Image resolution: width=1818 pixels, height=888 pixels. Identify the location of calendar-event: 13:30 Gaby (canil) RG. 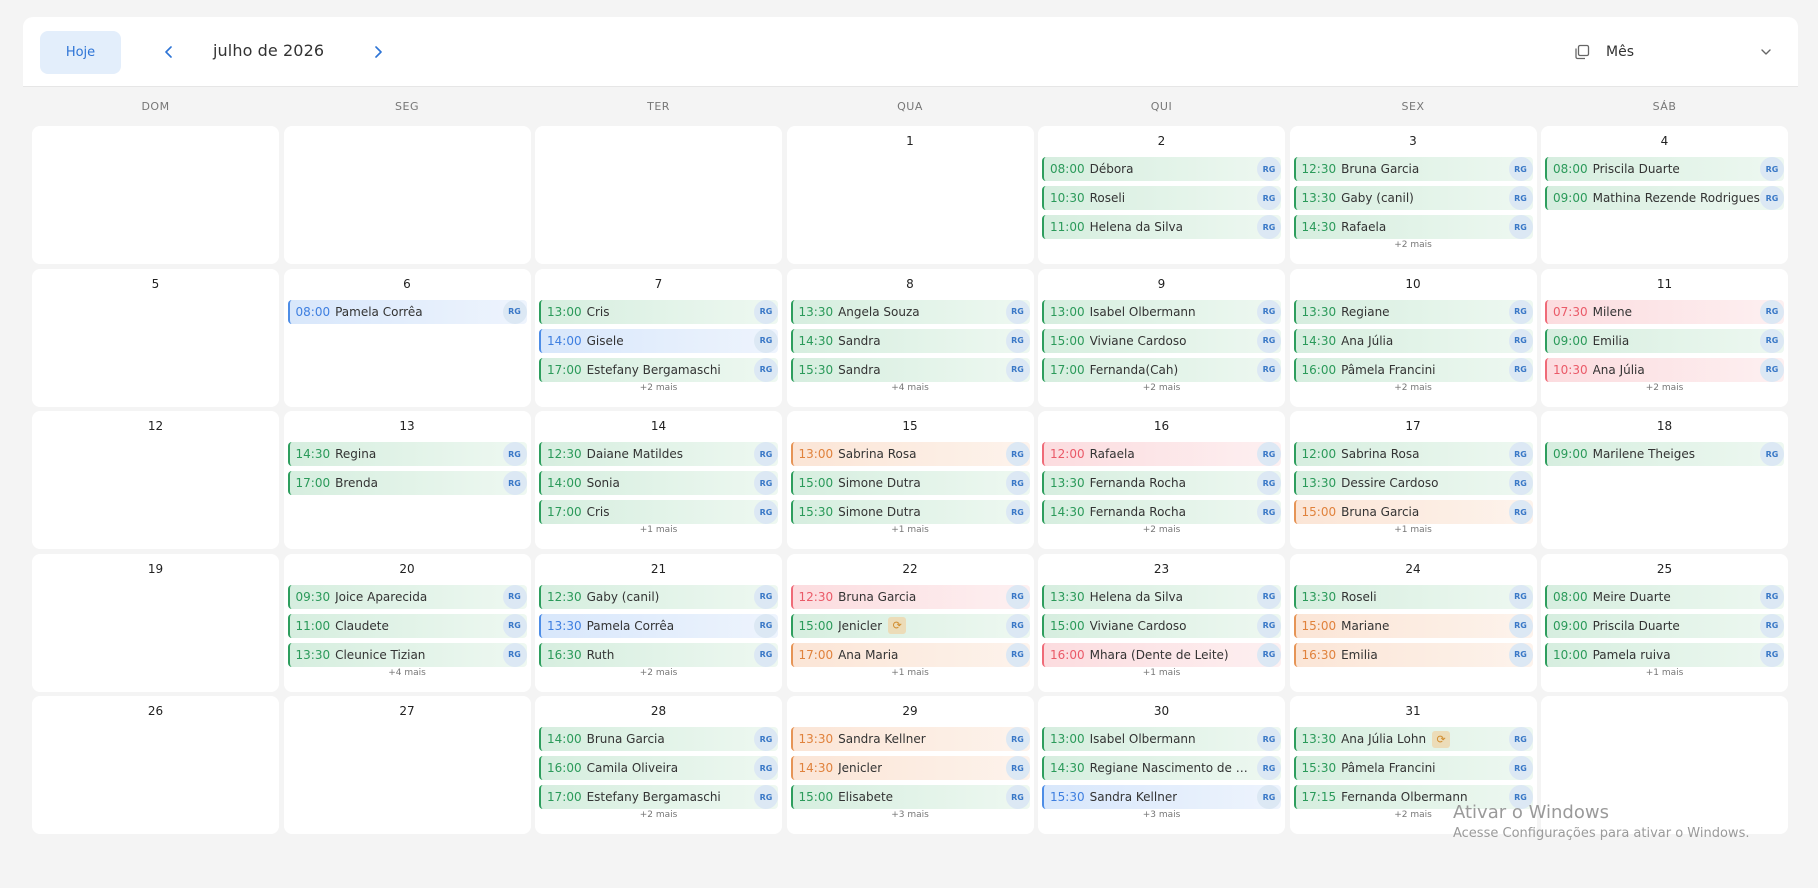
(1413, 198).